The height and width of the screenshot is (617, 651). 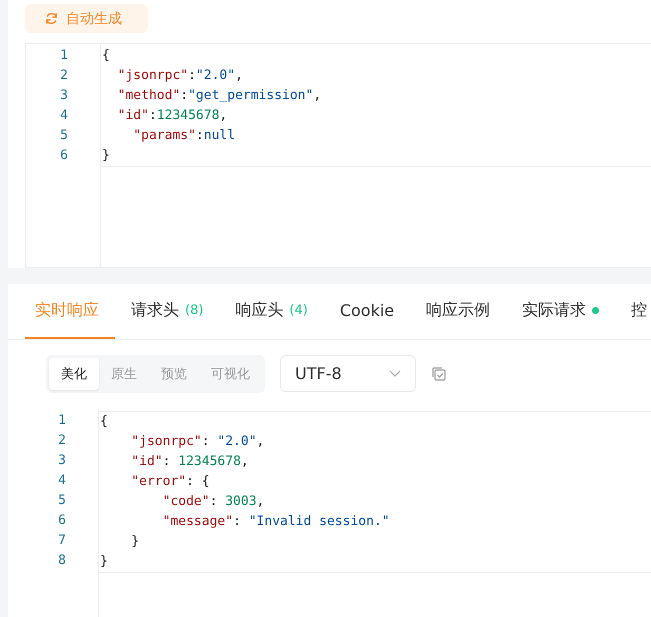 What do you see at coordinates (636, 311) in the screenshot?
I see `tab: 控` at bounding box center [636, 311].